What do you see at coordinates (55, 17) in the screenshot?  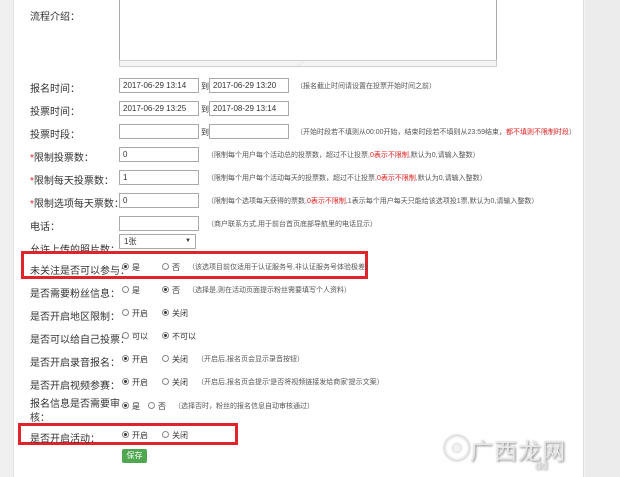 I see `intro-label: 流程介绍：` at bounding box center [55, 17].